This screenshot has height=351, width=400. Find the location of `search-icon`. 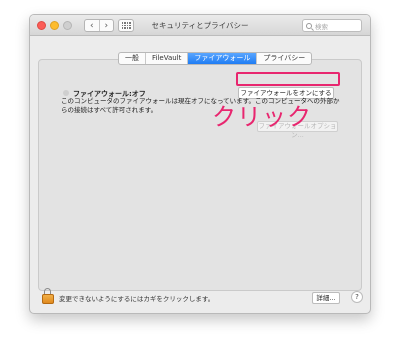

search-icon is located at coordinates (309, 25).